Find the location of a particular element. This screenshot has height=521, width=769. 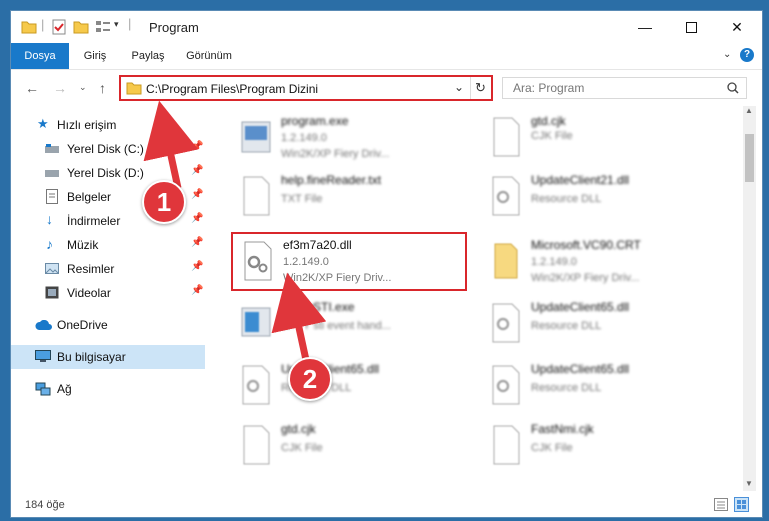

nav-item-music: ♪ Müzik 📌 is located at coordinates (108, 245).